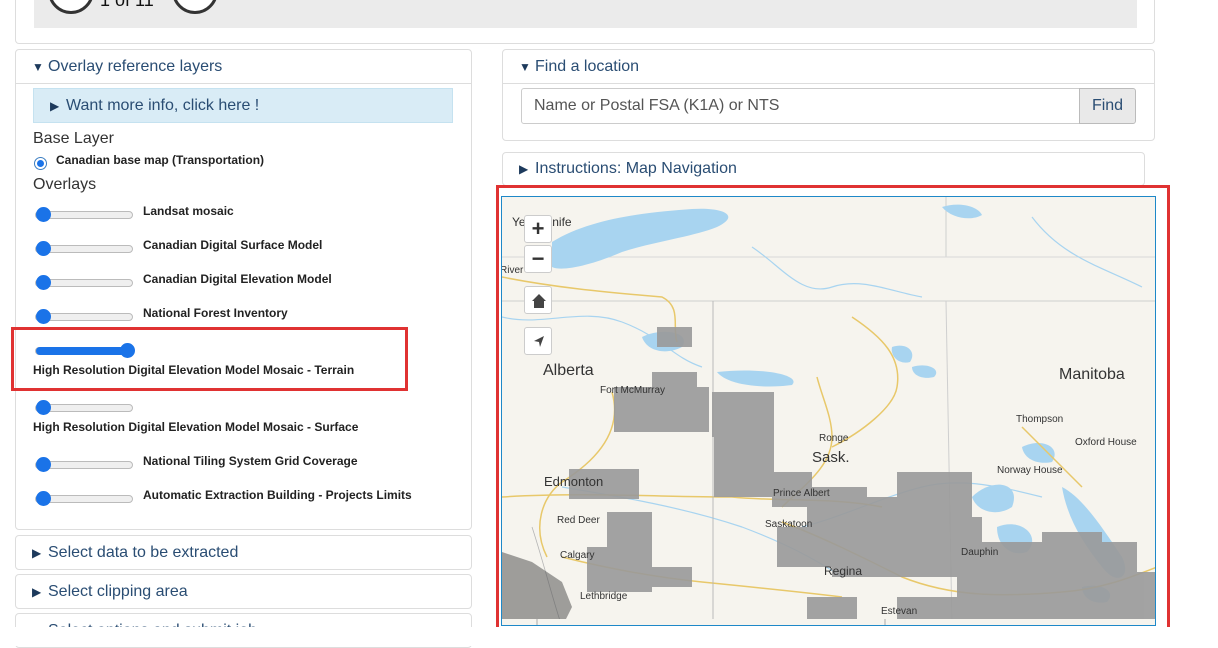 This screenshot has width=1218, height=648. I want to click on find-location-panel: ▼ Find a location Find, so click(828, 95).